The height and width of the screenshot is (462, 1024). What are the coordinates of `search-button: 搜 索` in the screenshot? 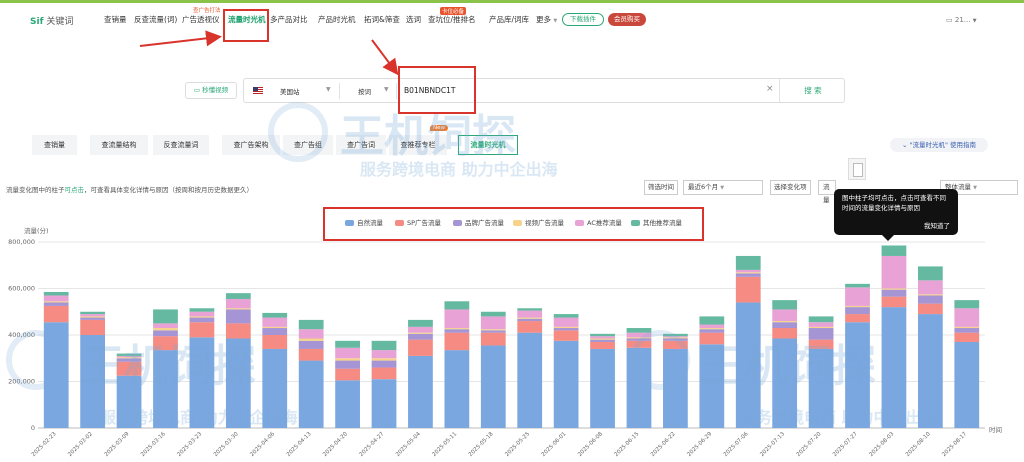 It's located at (812, 90).